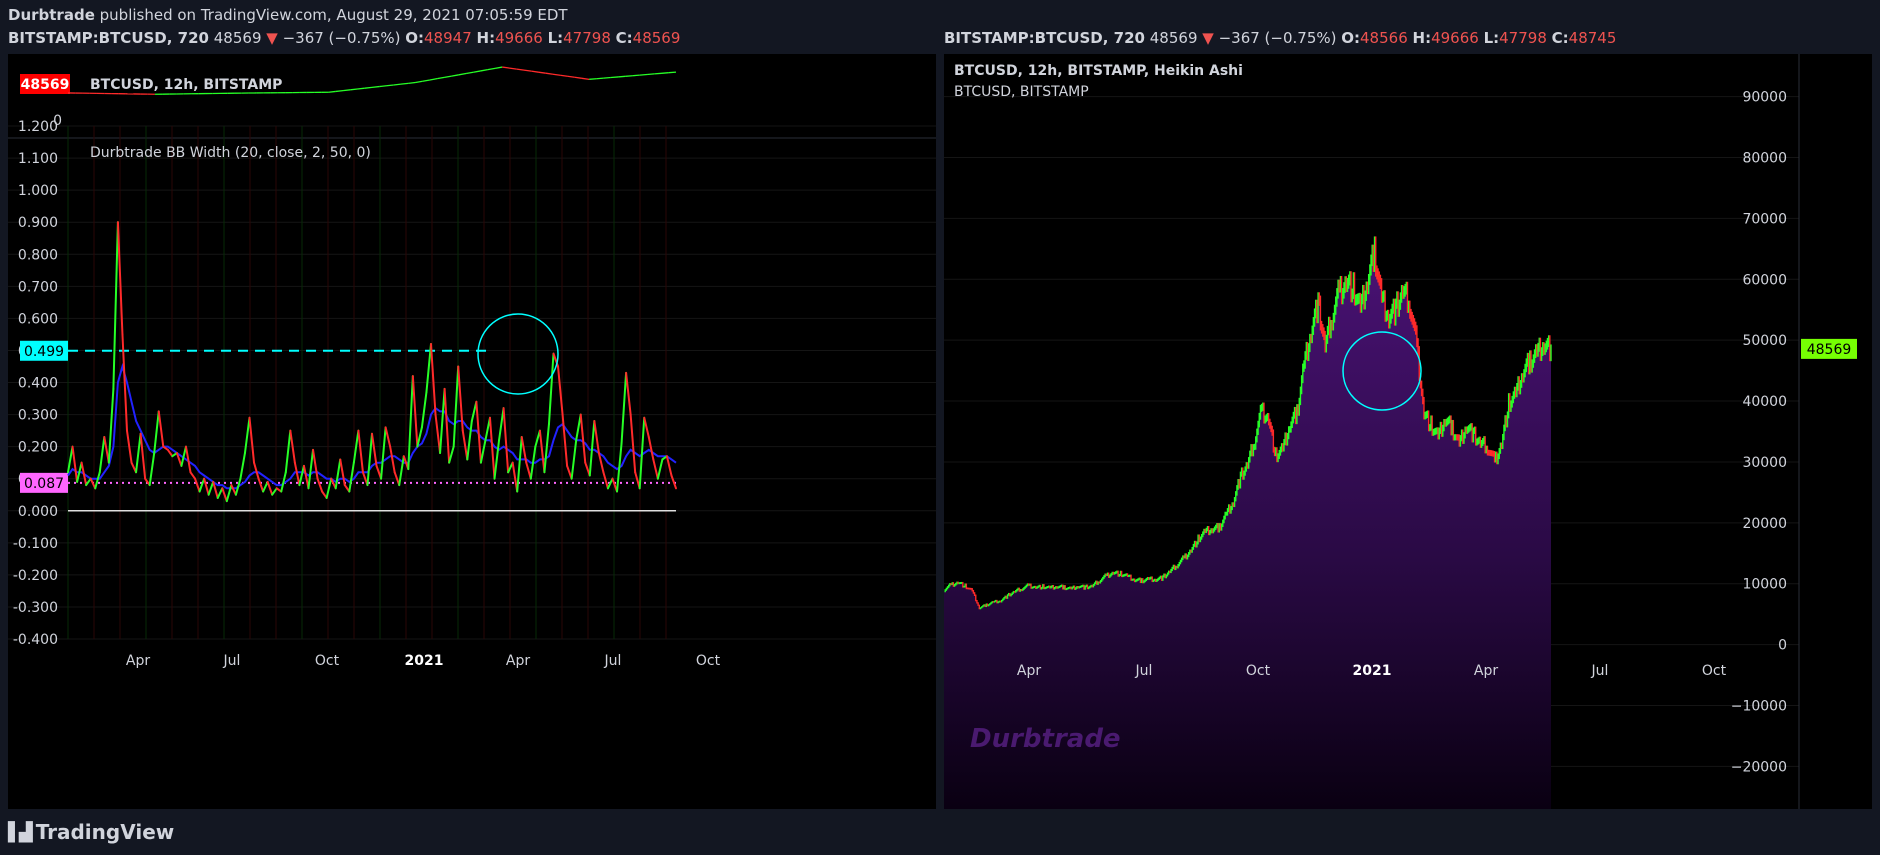 This screenshot has height=855, width=1880. What do you see at coordinates (186, 85) in the screenshot?
I see `mini-pane-title: BTCUSD, 12h, BITSTAMP` at bounding box center [186, 85].